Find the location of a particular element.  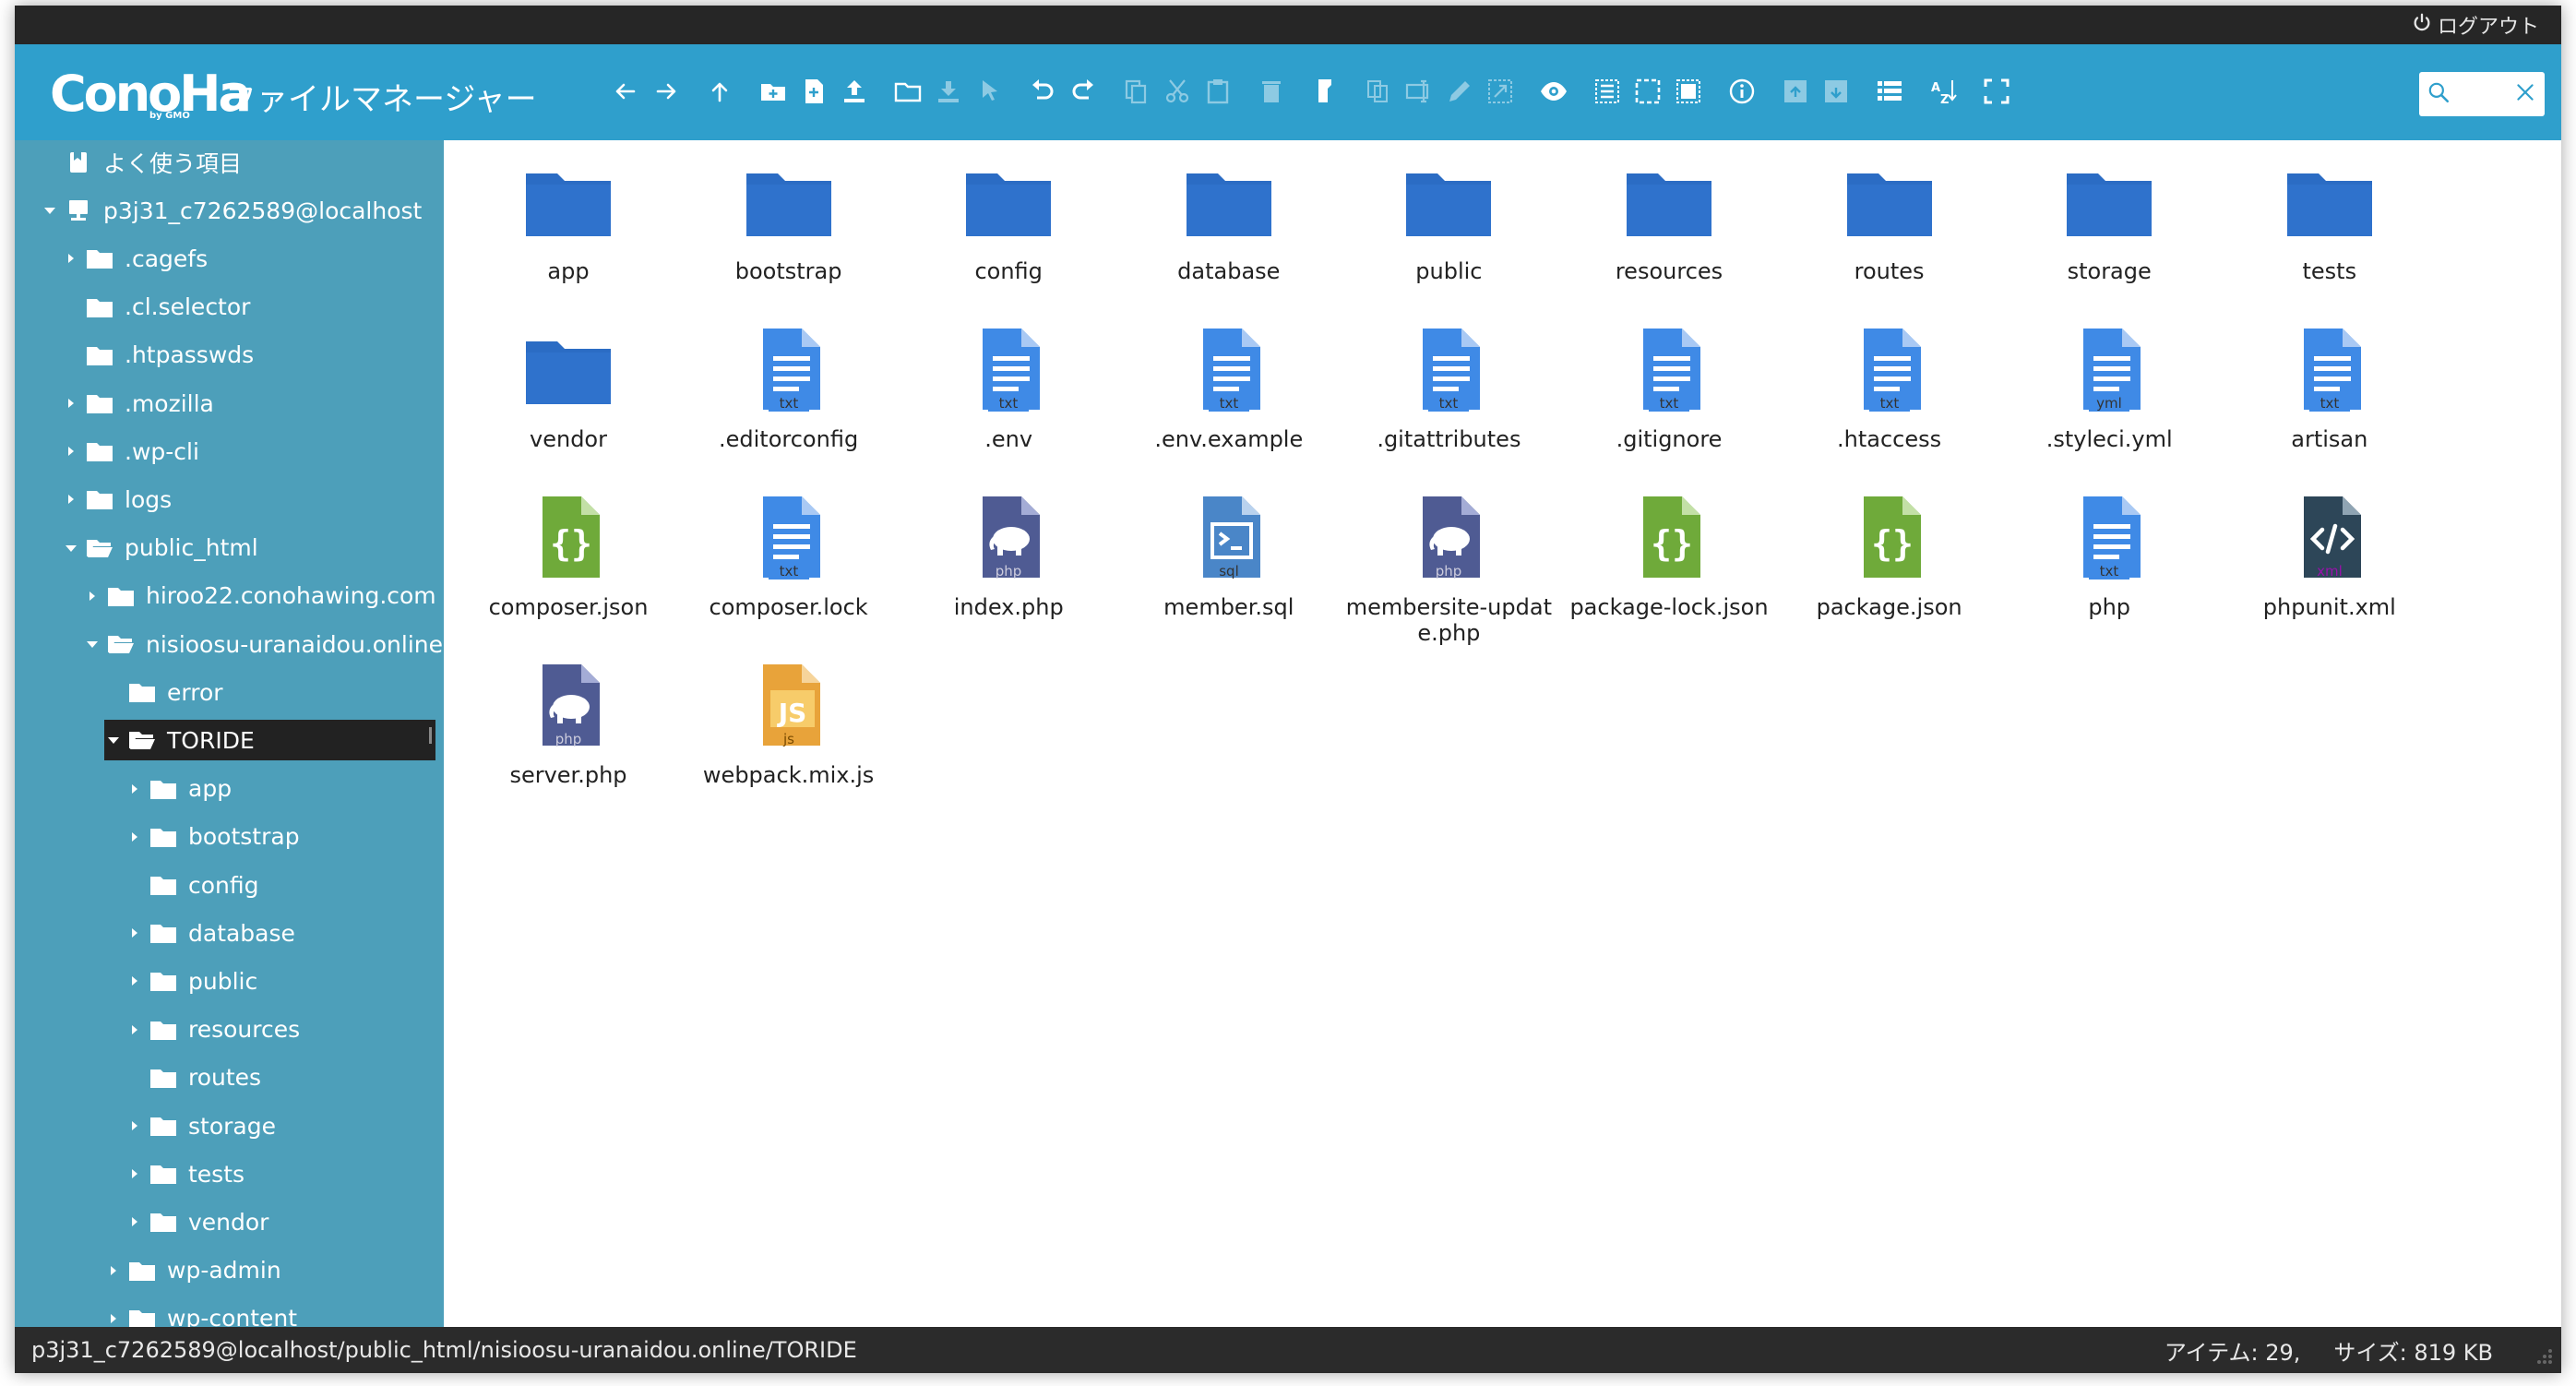

sidebar-item-cl-selector: .cl.selector is located at coordinates (156, 307).